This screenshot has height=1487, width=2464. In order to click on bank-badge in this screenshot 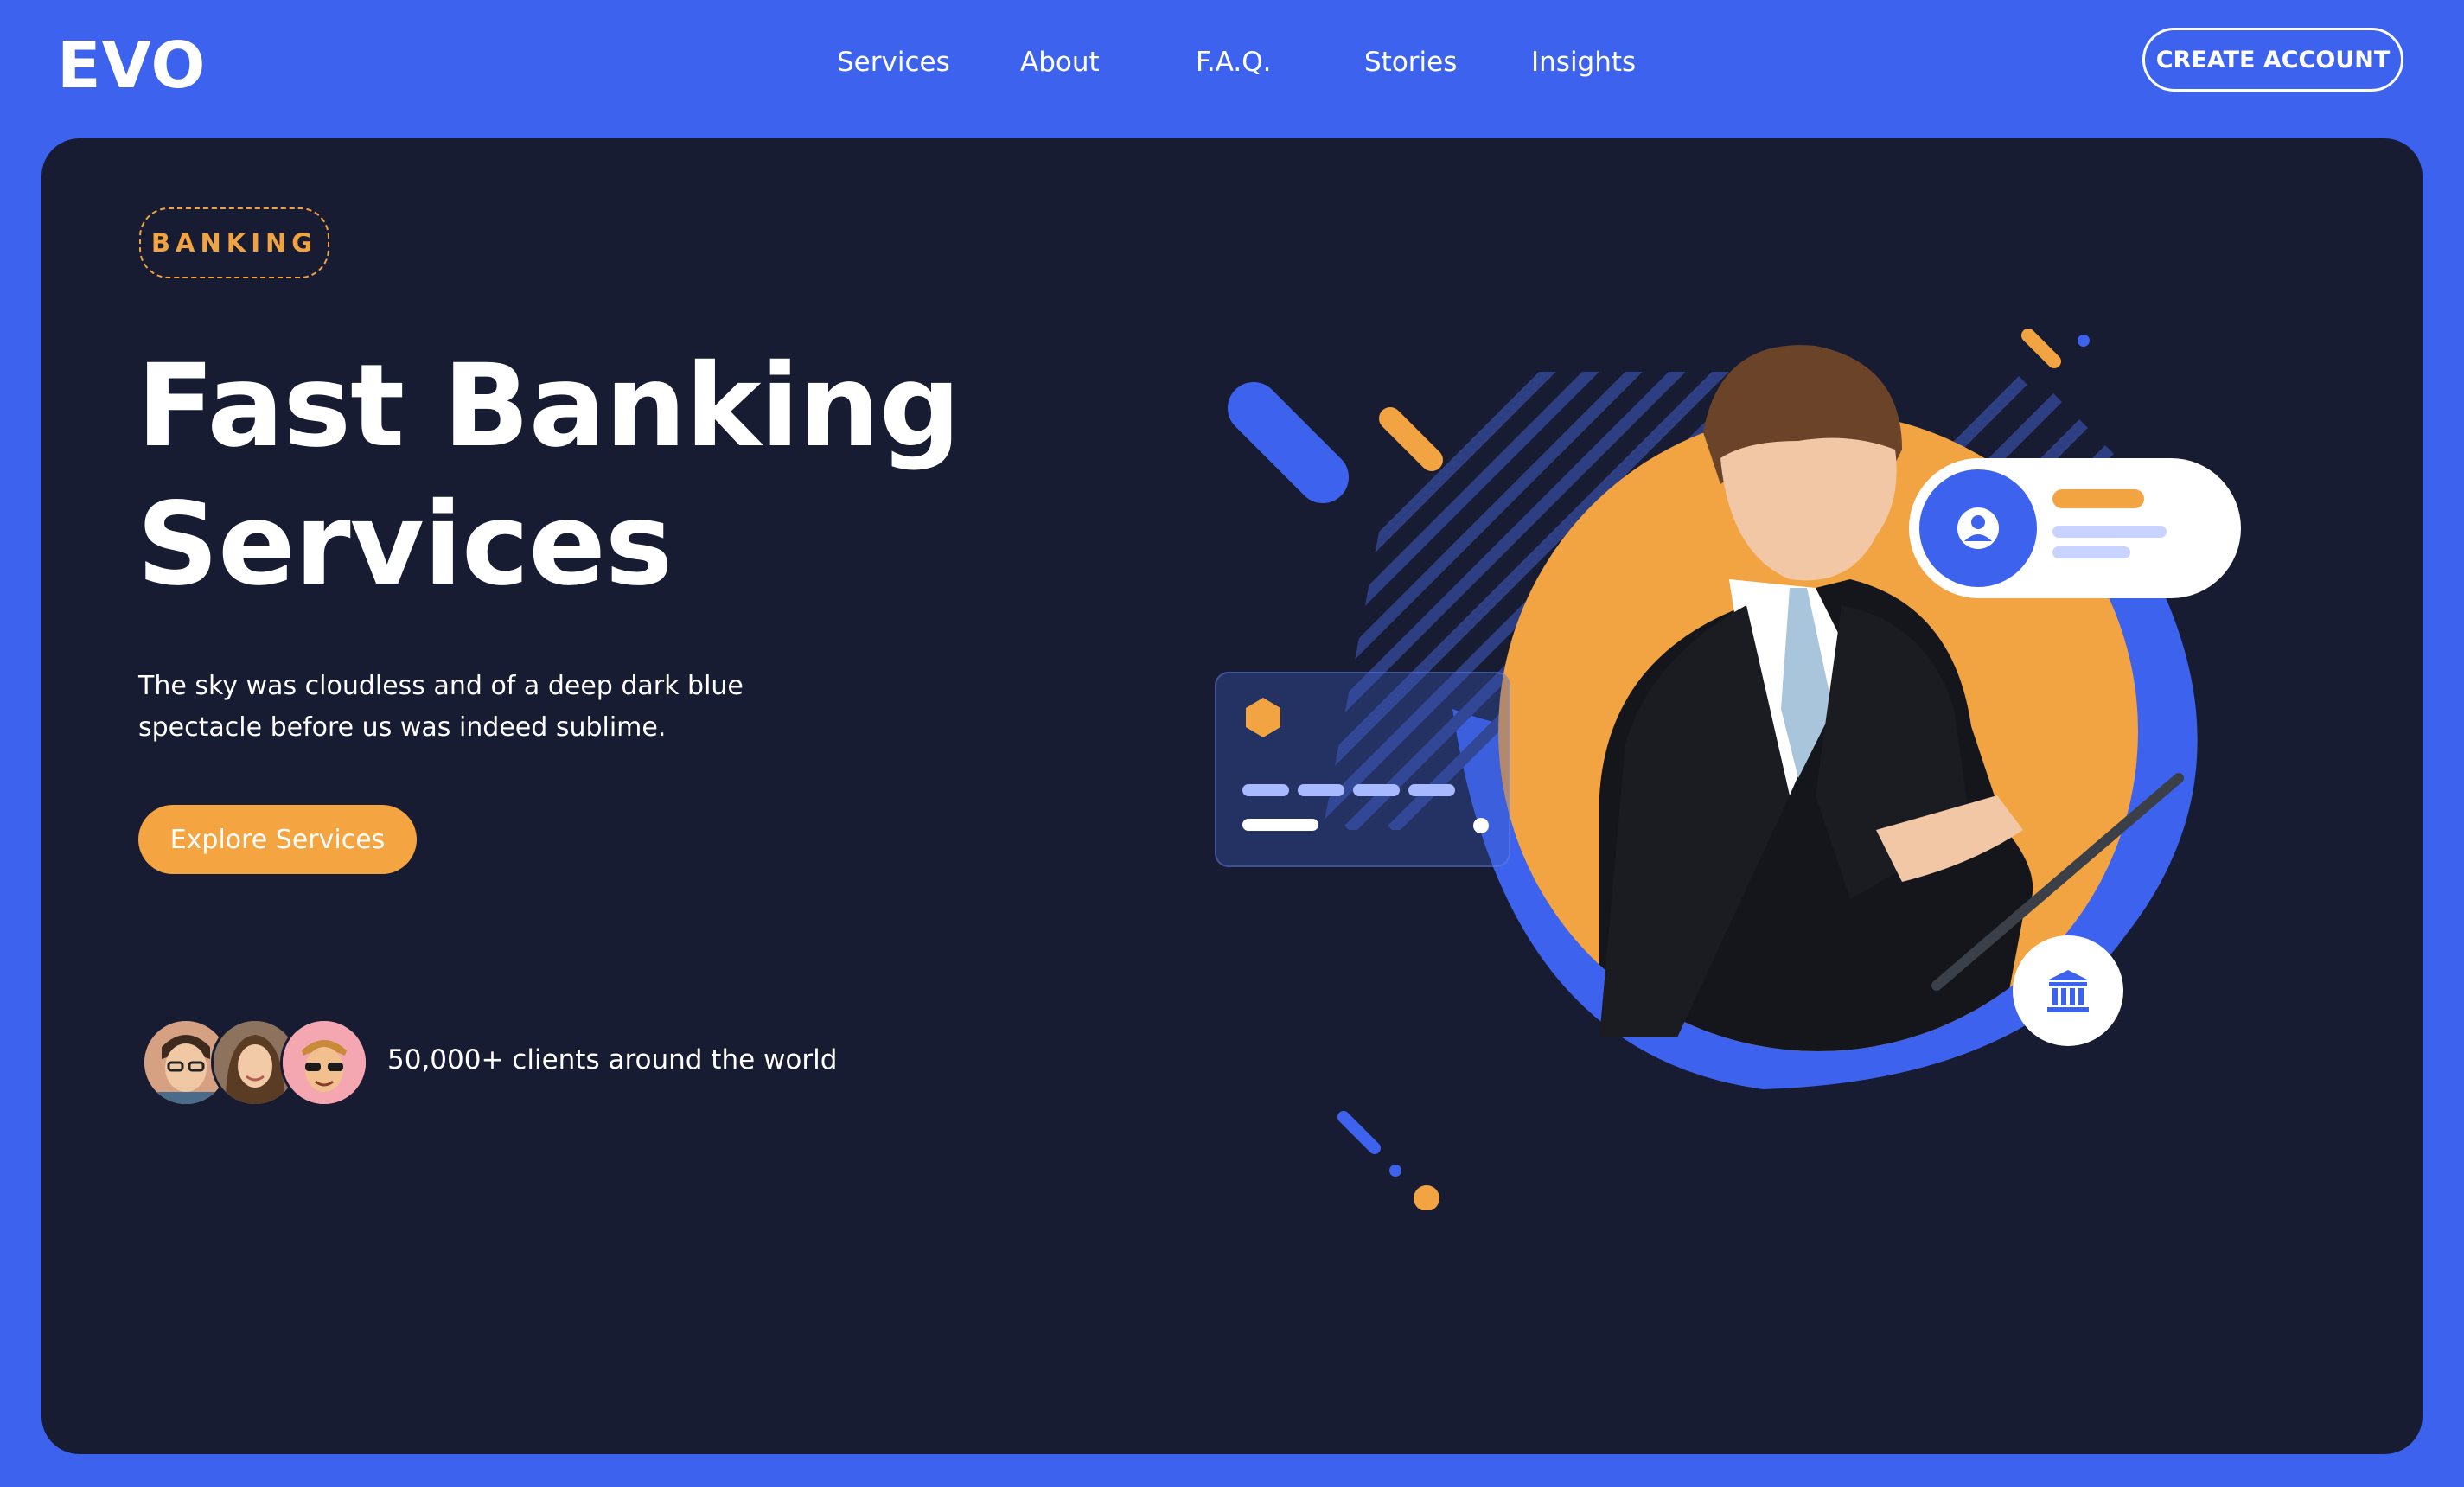, I will do `click(2068, 990)`.